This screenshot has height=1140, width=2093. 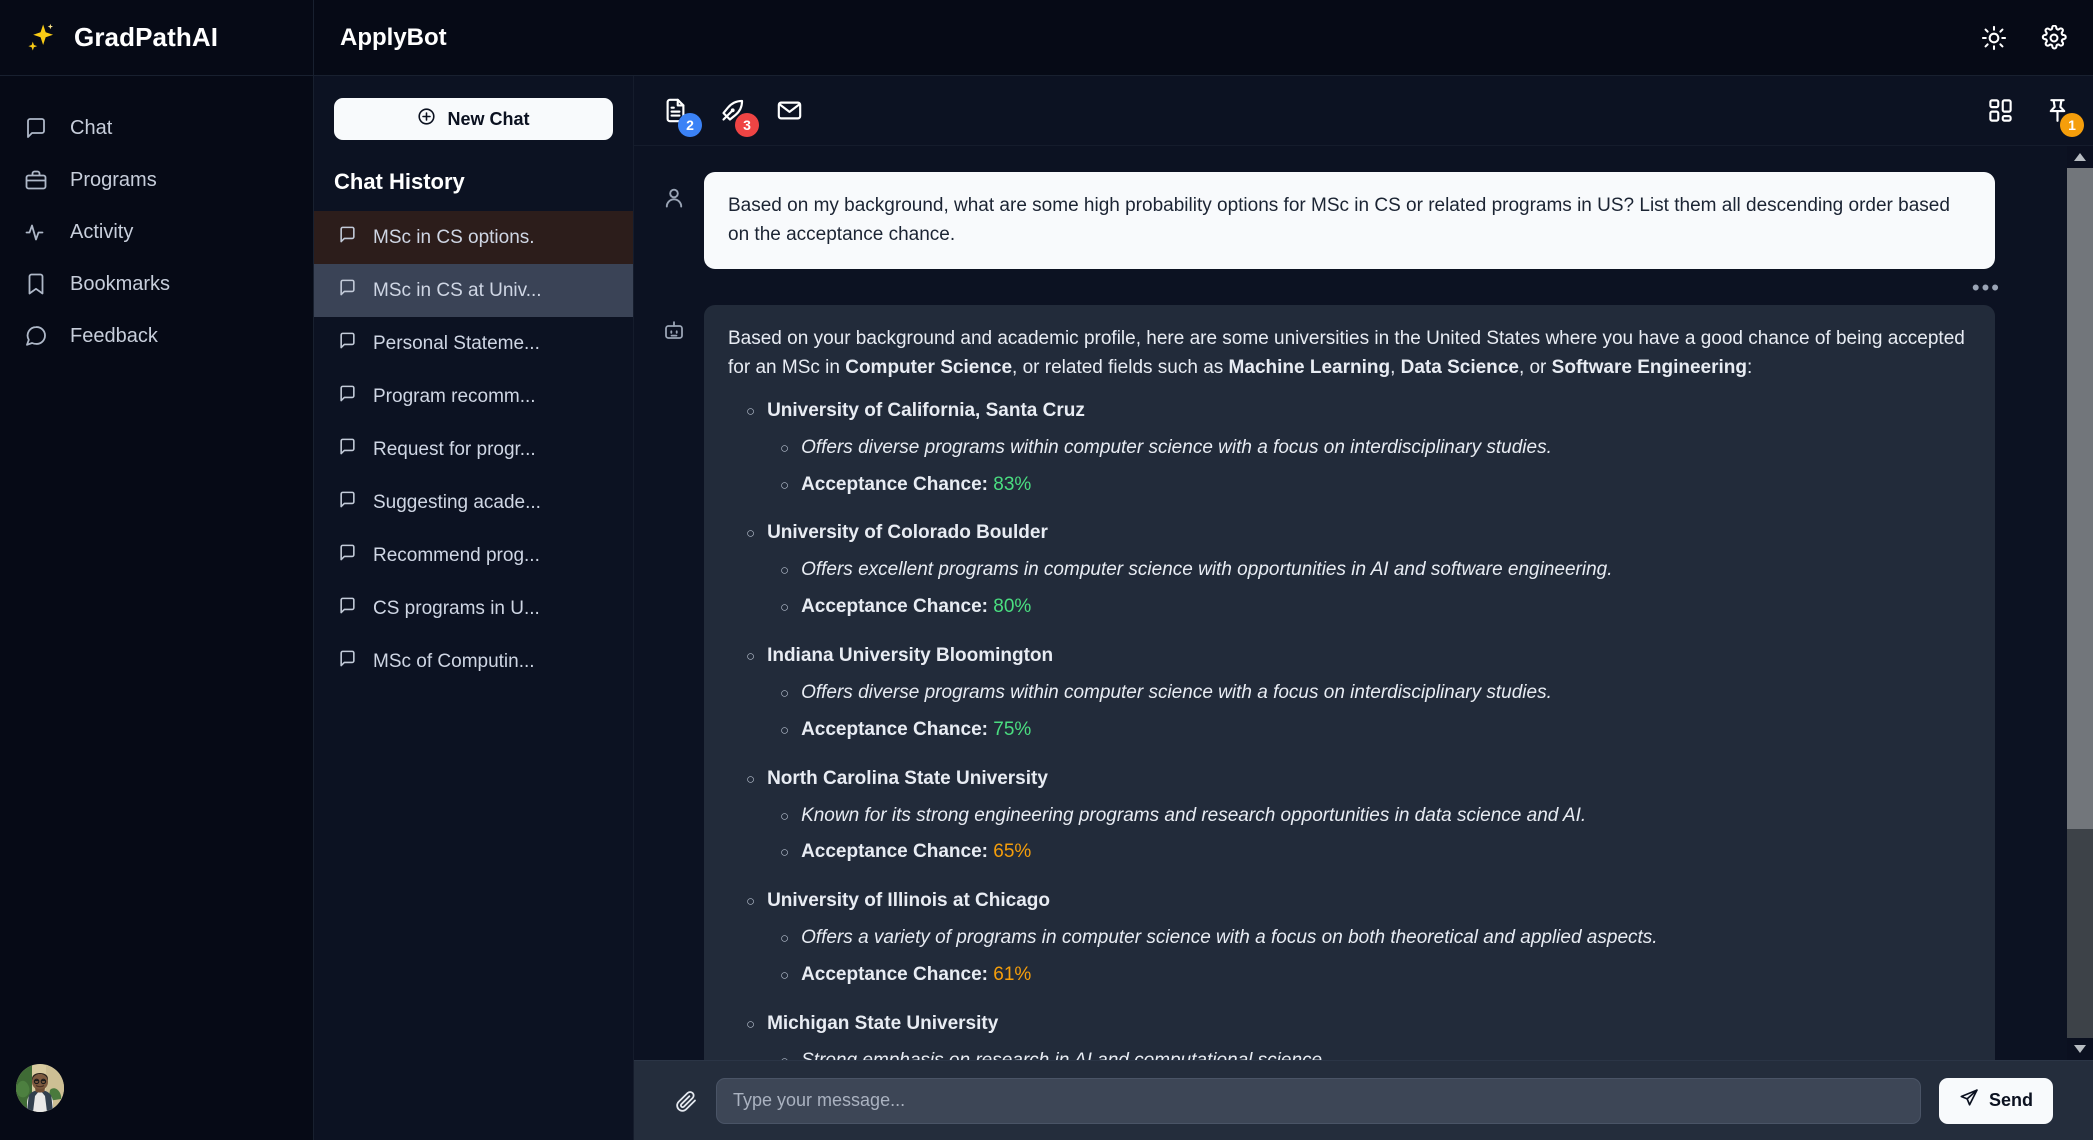 I want to click on briefcase-icon, so click(x=36, y=180).